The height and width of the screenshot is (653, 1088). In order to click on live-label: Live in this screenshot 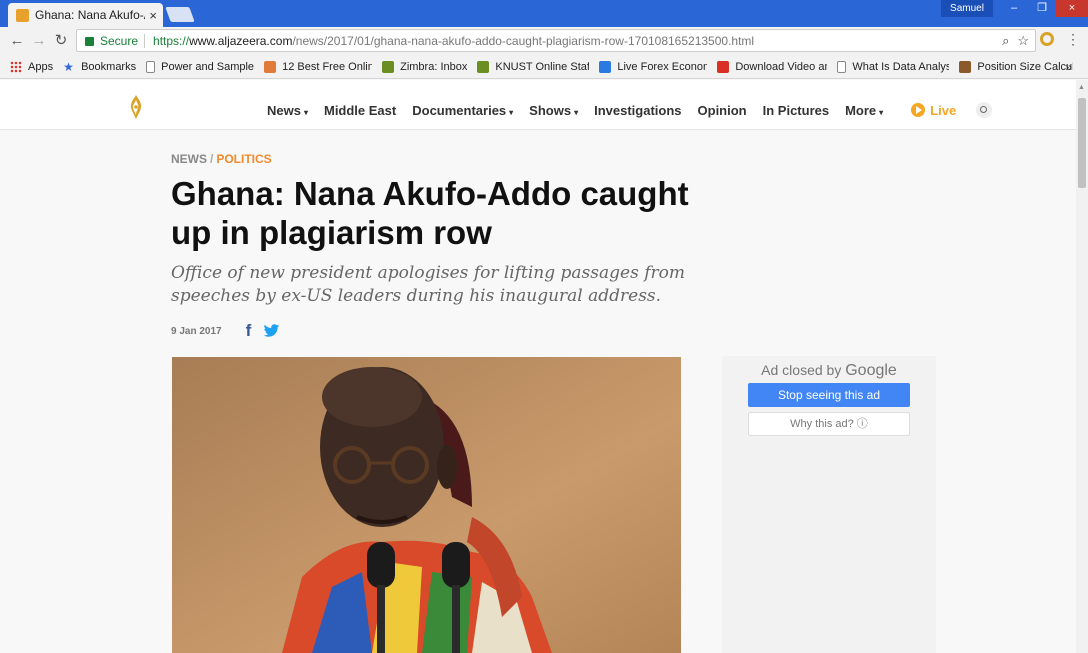, I will do `click(943, 110)`.